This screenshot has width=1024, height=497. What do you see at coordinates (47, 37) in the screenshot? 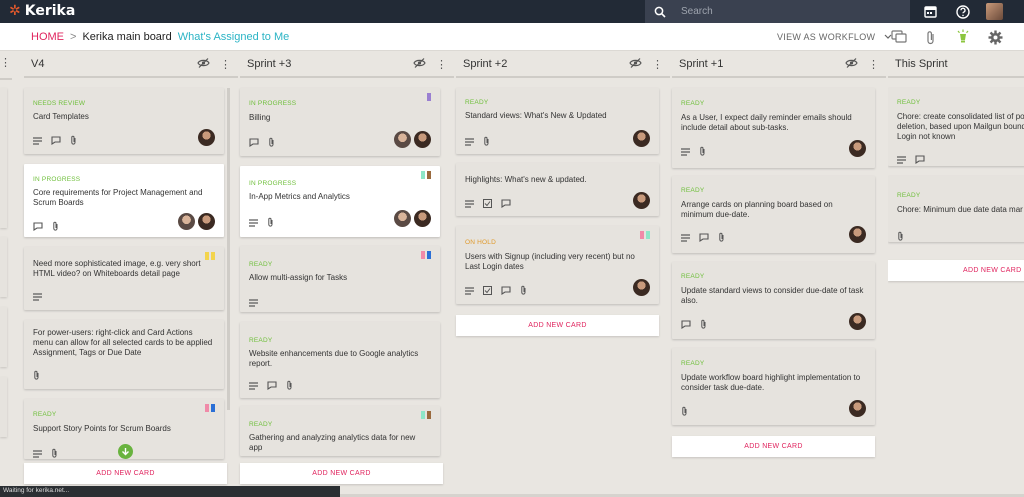
I see `breadcrumb-home-link: HOME` at bounding box center [47, 37].